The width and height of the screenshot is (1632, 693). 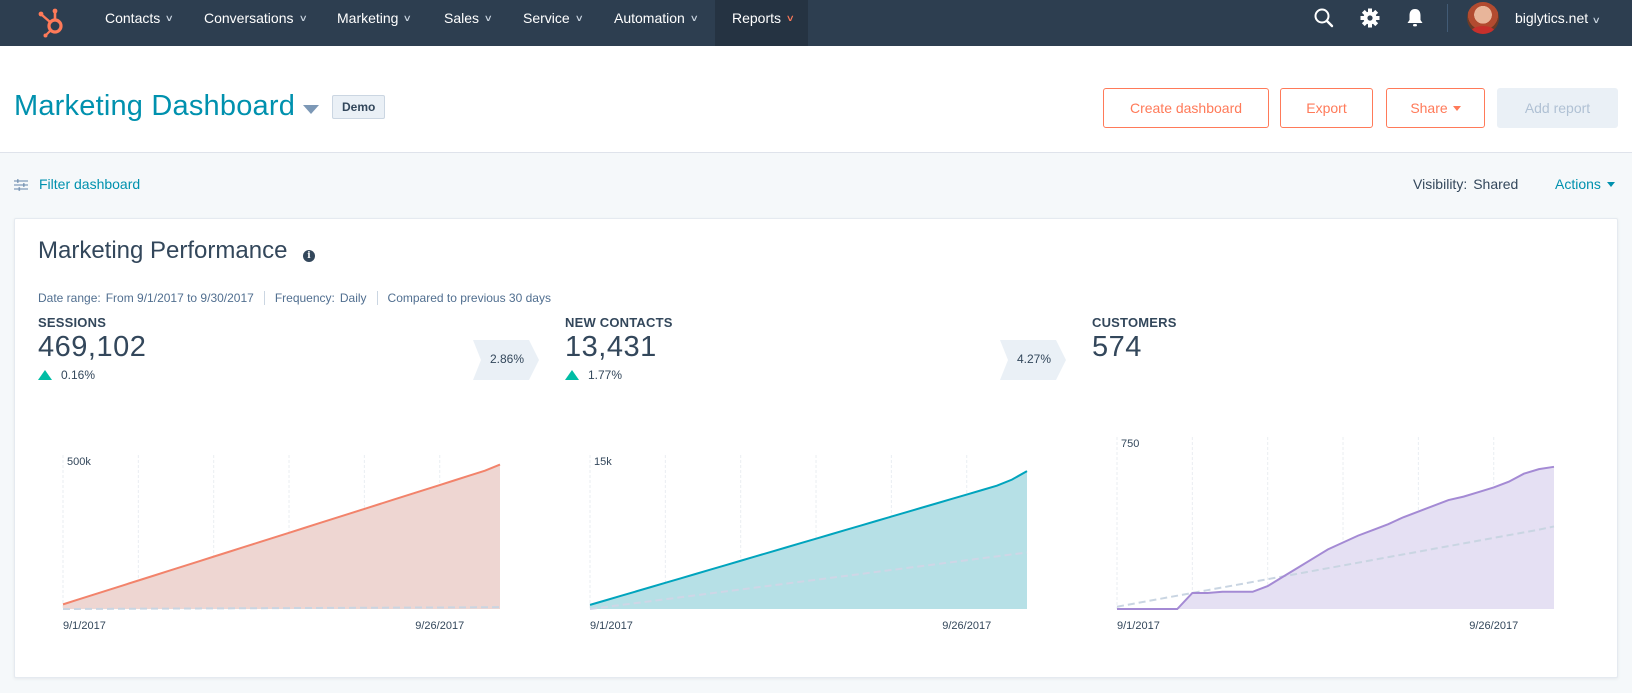 I want to click on info-icon: i, so click(x=309, y=256).